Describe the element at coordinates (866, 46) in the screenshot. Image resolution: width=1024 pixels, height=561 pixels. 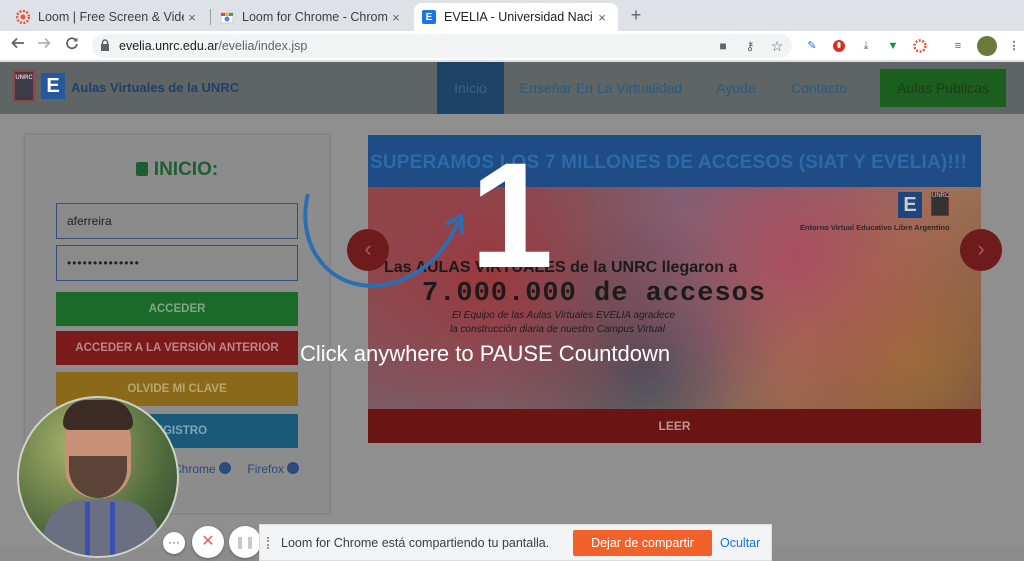
I see `download-icon: ⤓` at that location.